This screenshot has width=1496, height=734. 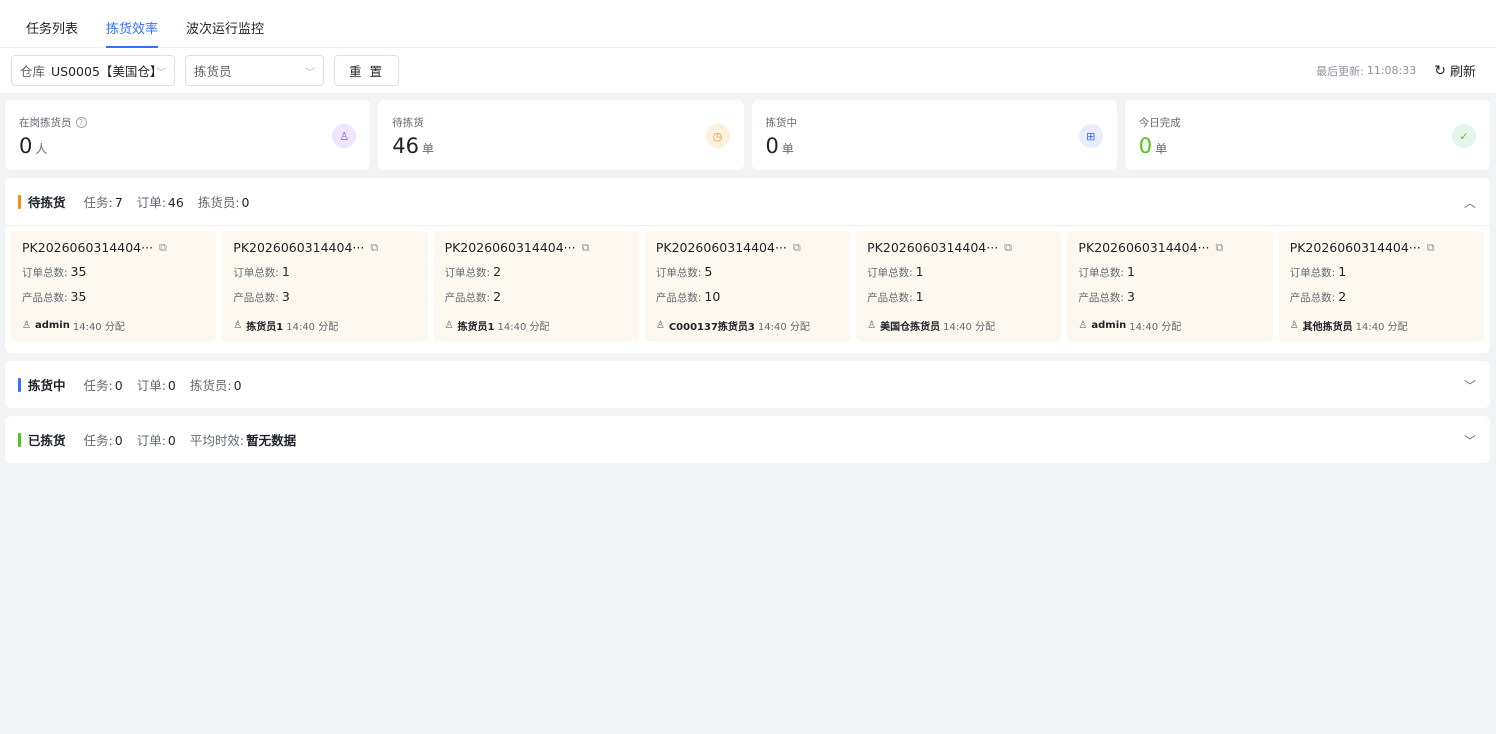 I want to click on picking-header: 拣货中 任务: 0 订单: 0 拣货员: 0 ﹀, so click(x=747, y=384).